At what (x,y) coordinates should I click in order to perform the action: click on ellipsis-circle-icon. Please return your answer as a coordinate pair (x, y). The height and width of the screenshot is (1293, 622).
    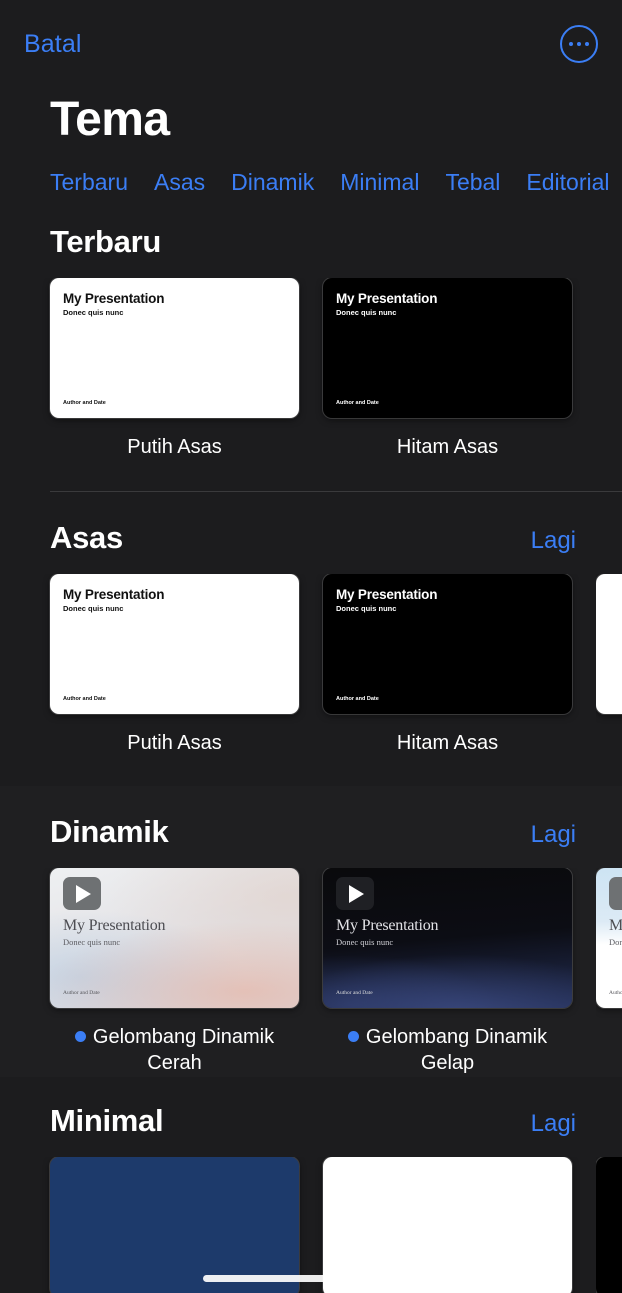
    Looking at the image, I should click on (579, 44).